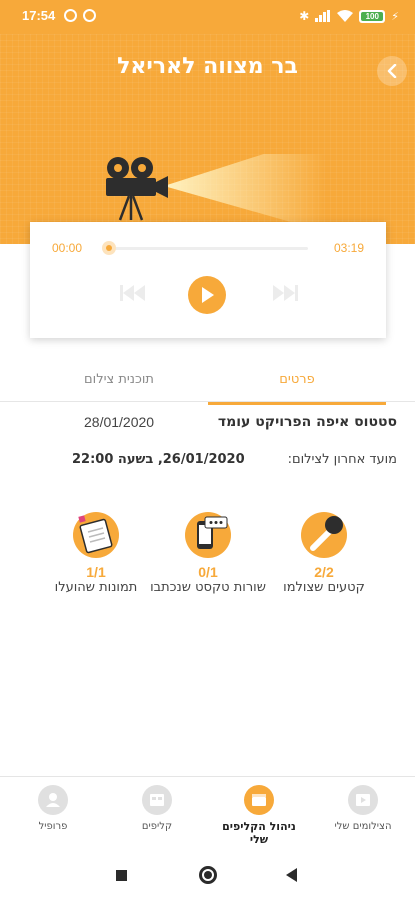 Image resolution: width=415 pixels, height=900 pixels. Describe the element at coordinates (39, 15) in the screenshot. I see `status-time: 17:54` at that location.